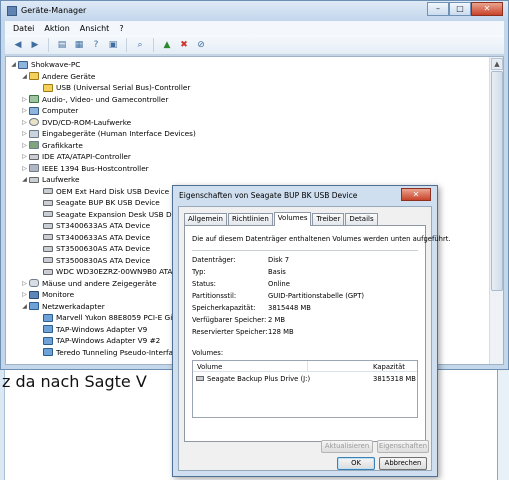  Describe the element at coordinates (347, 446) in the screenshot. I see `refresh-button: Aktualisieren` at that location.